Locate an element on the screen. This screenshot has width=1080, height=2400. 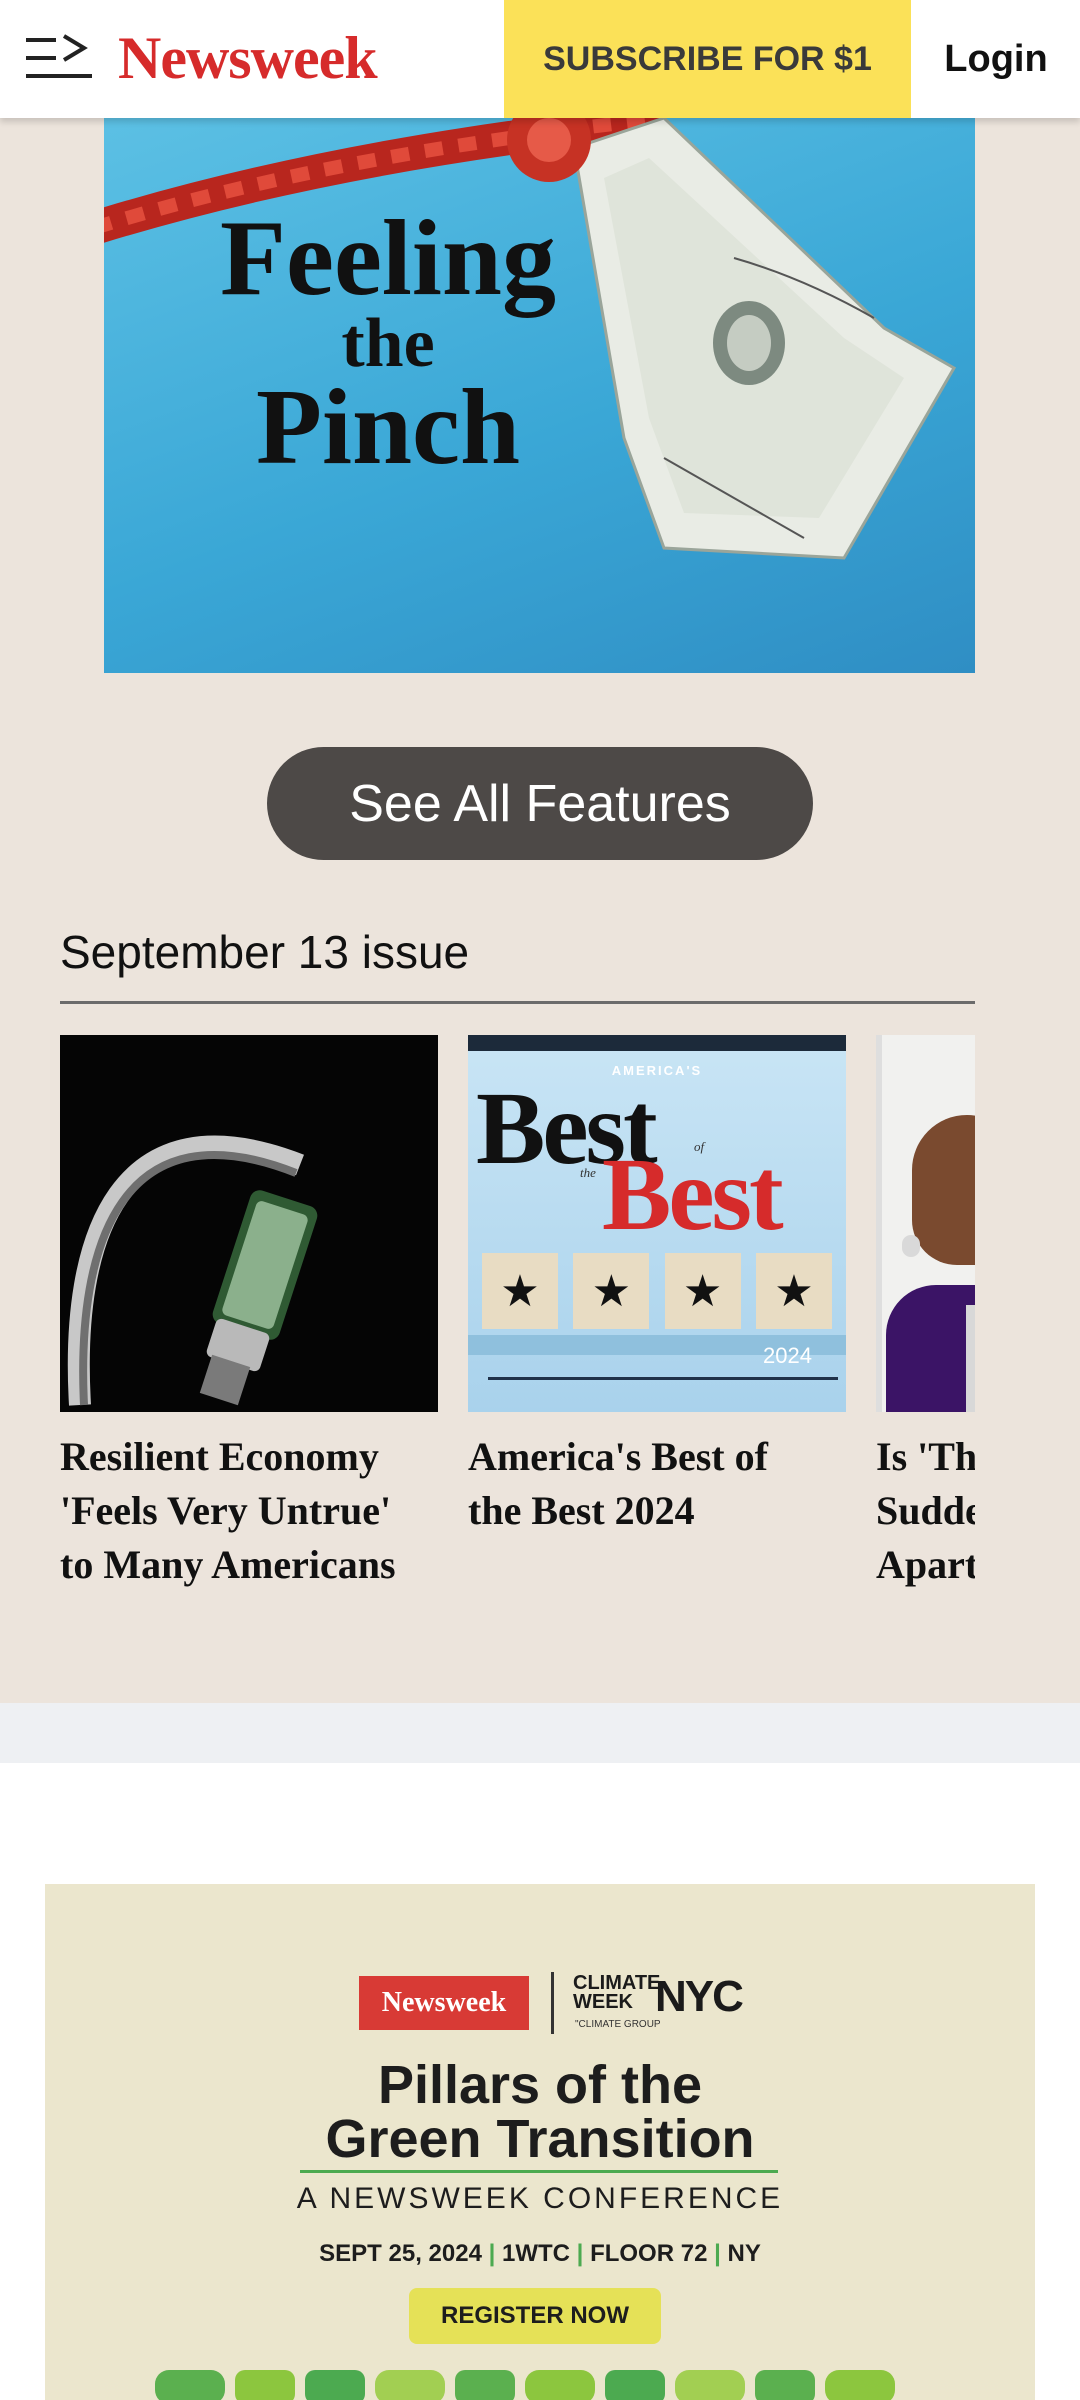
card-image-economy is located at coordinates (249, 1223).